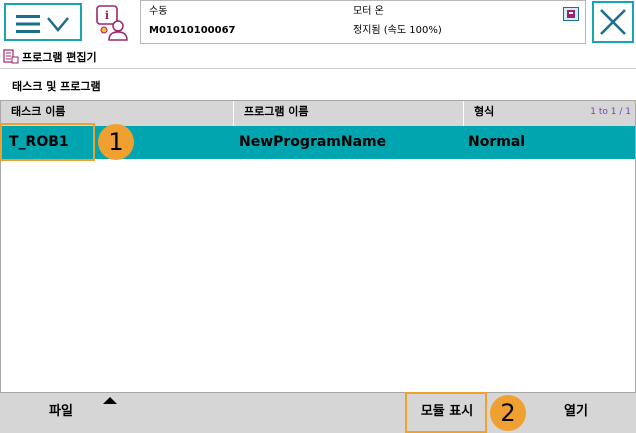 The width and height of the screenshot is (636, 433). What do you see at coordinates (349, 113) in the screenshot?
I see `column-header-program: 프로그램 이름` at bounding box center [349, 113].